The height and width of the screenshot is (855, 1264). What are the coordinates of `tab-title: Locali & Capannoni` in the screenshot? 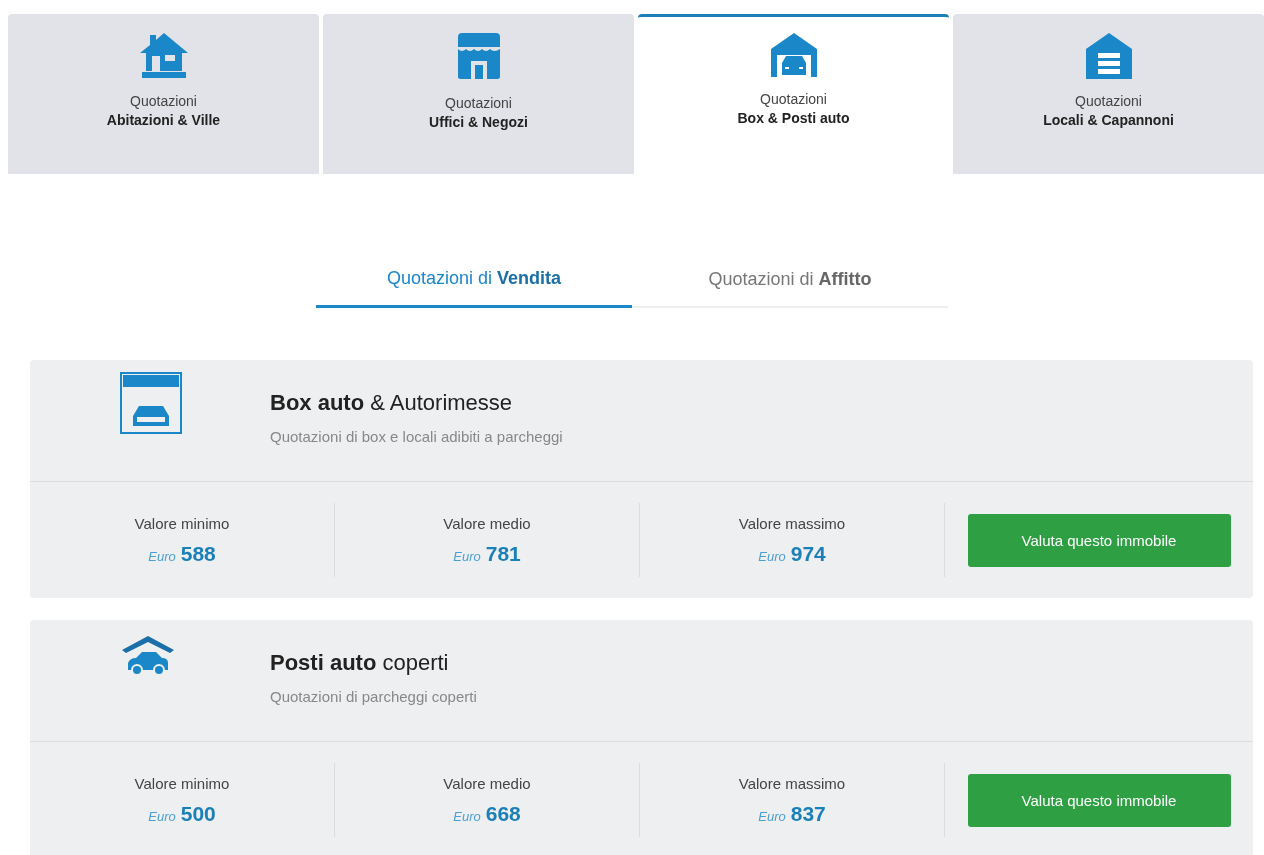 It's located at (1108, 120).